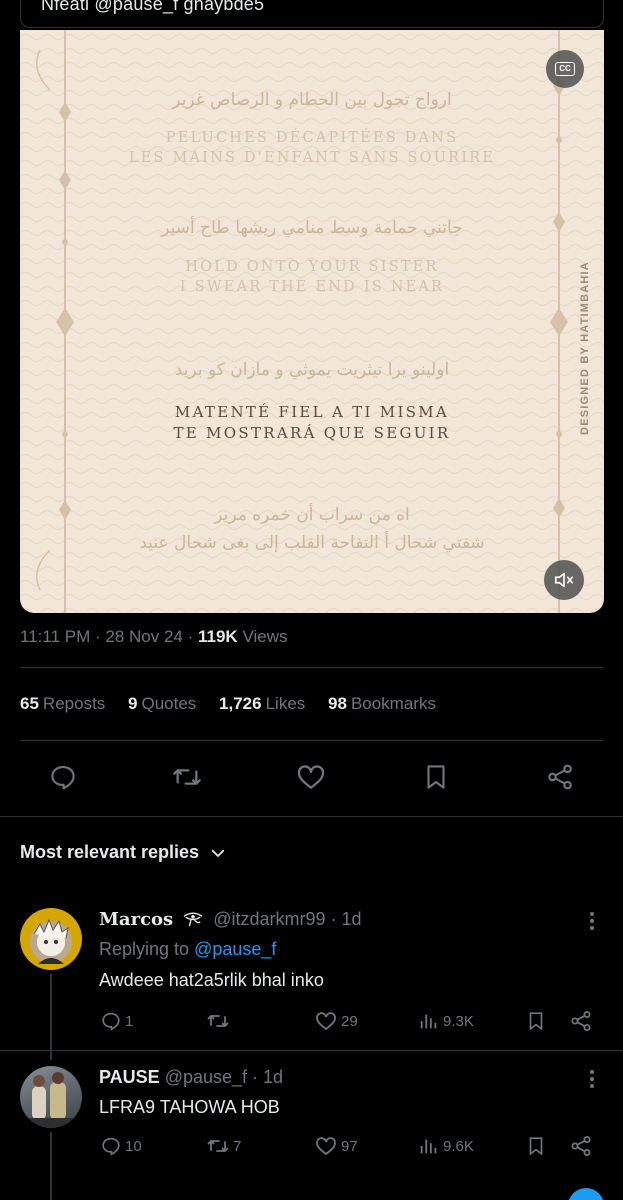  I want to click on lyric-arabic-2: جاتني حمامة وسط منامي ريشها طاح أسير, so click(312, 228).